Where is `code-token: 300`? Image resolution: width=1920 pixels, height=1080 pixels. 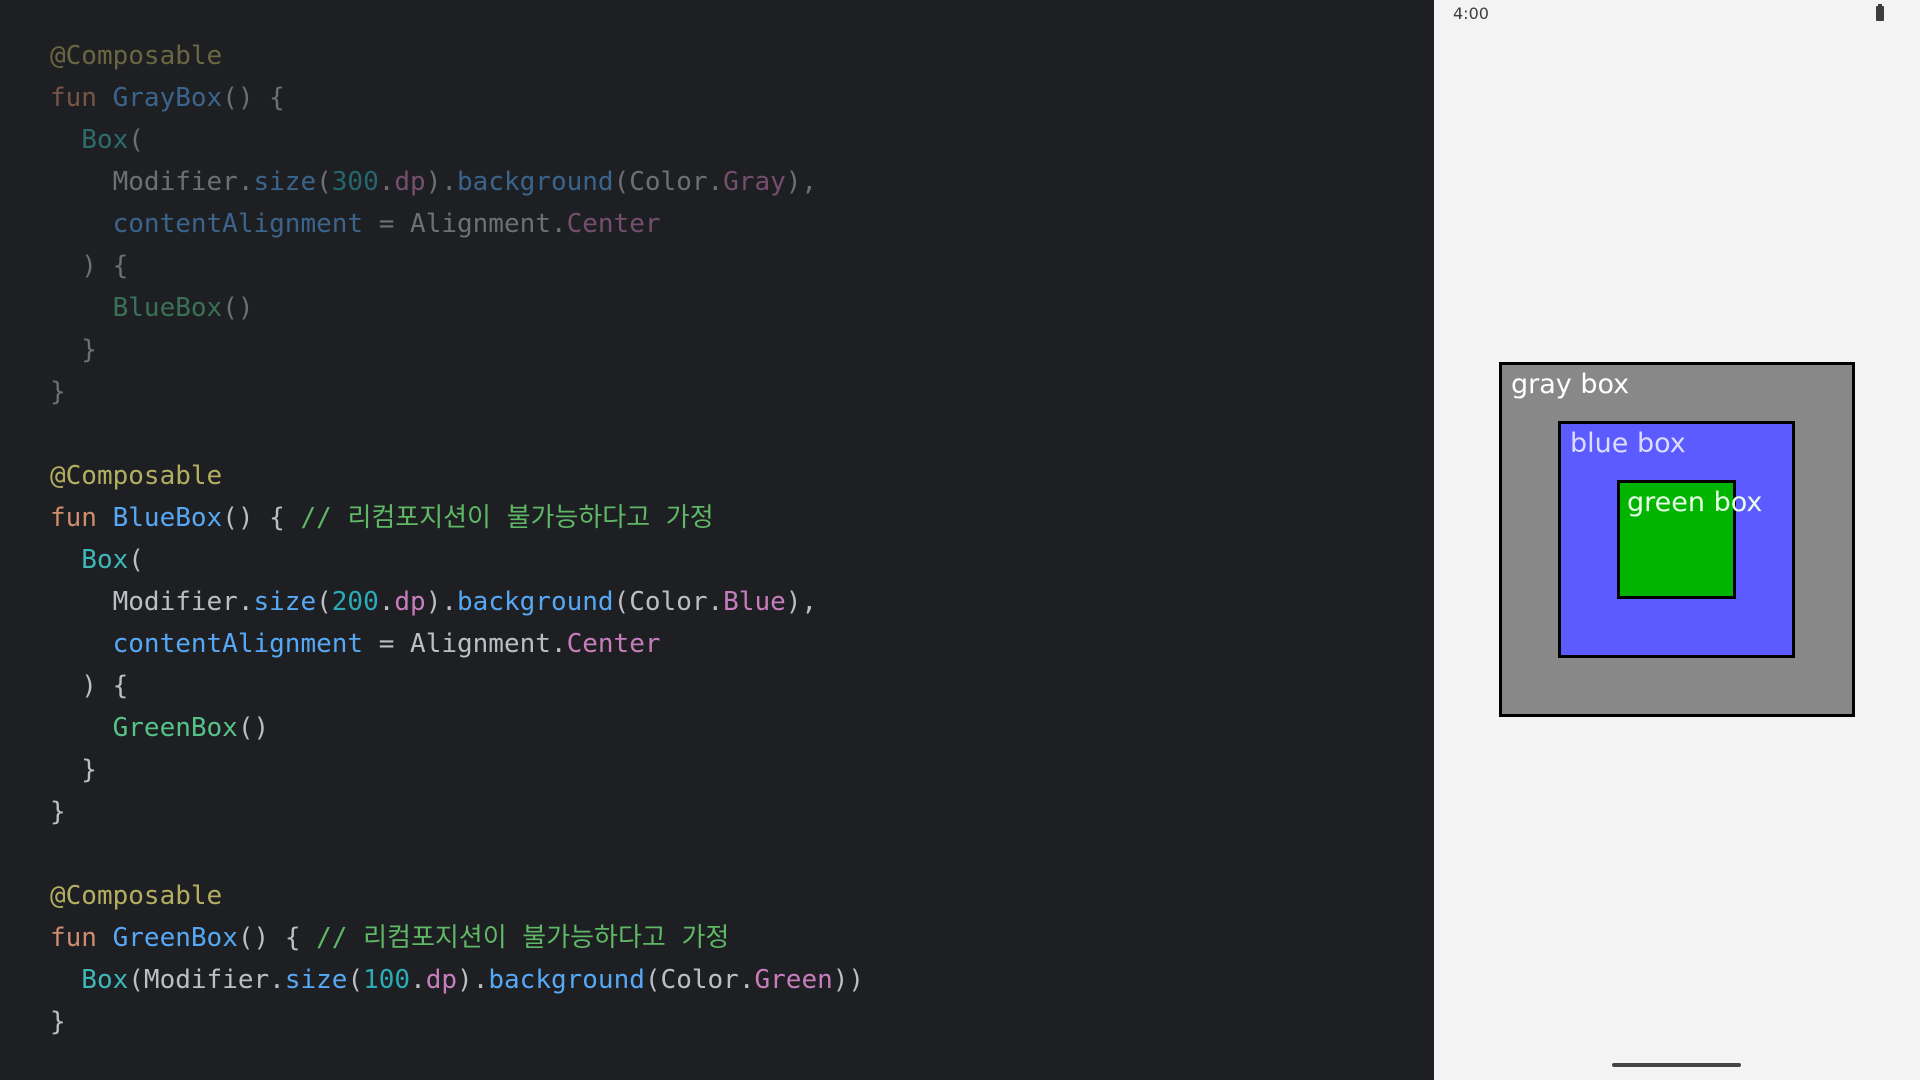
code-token: 300 is located at coordinates (355, 182).